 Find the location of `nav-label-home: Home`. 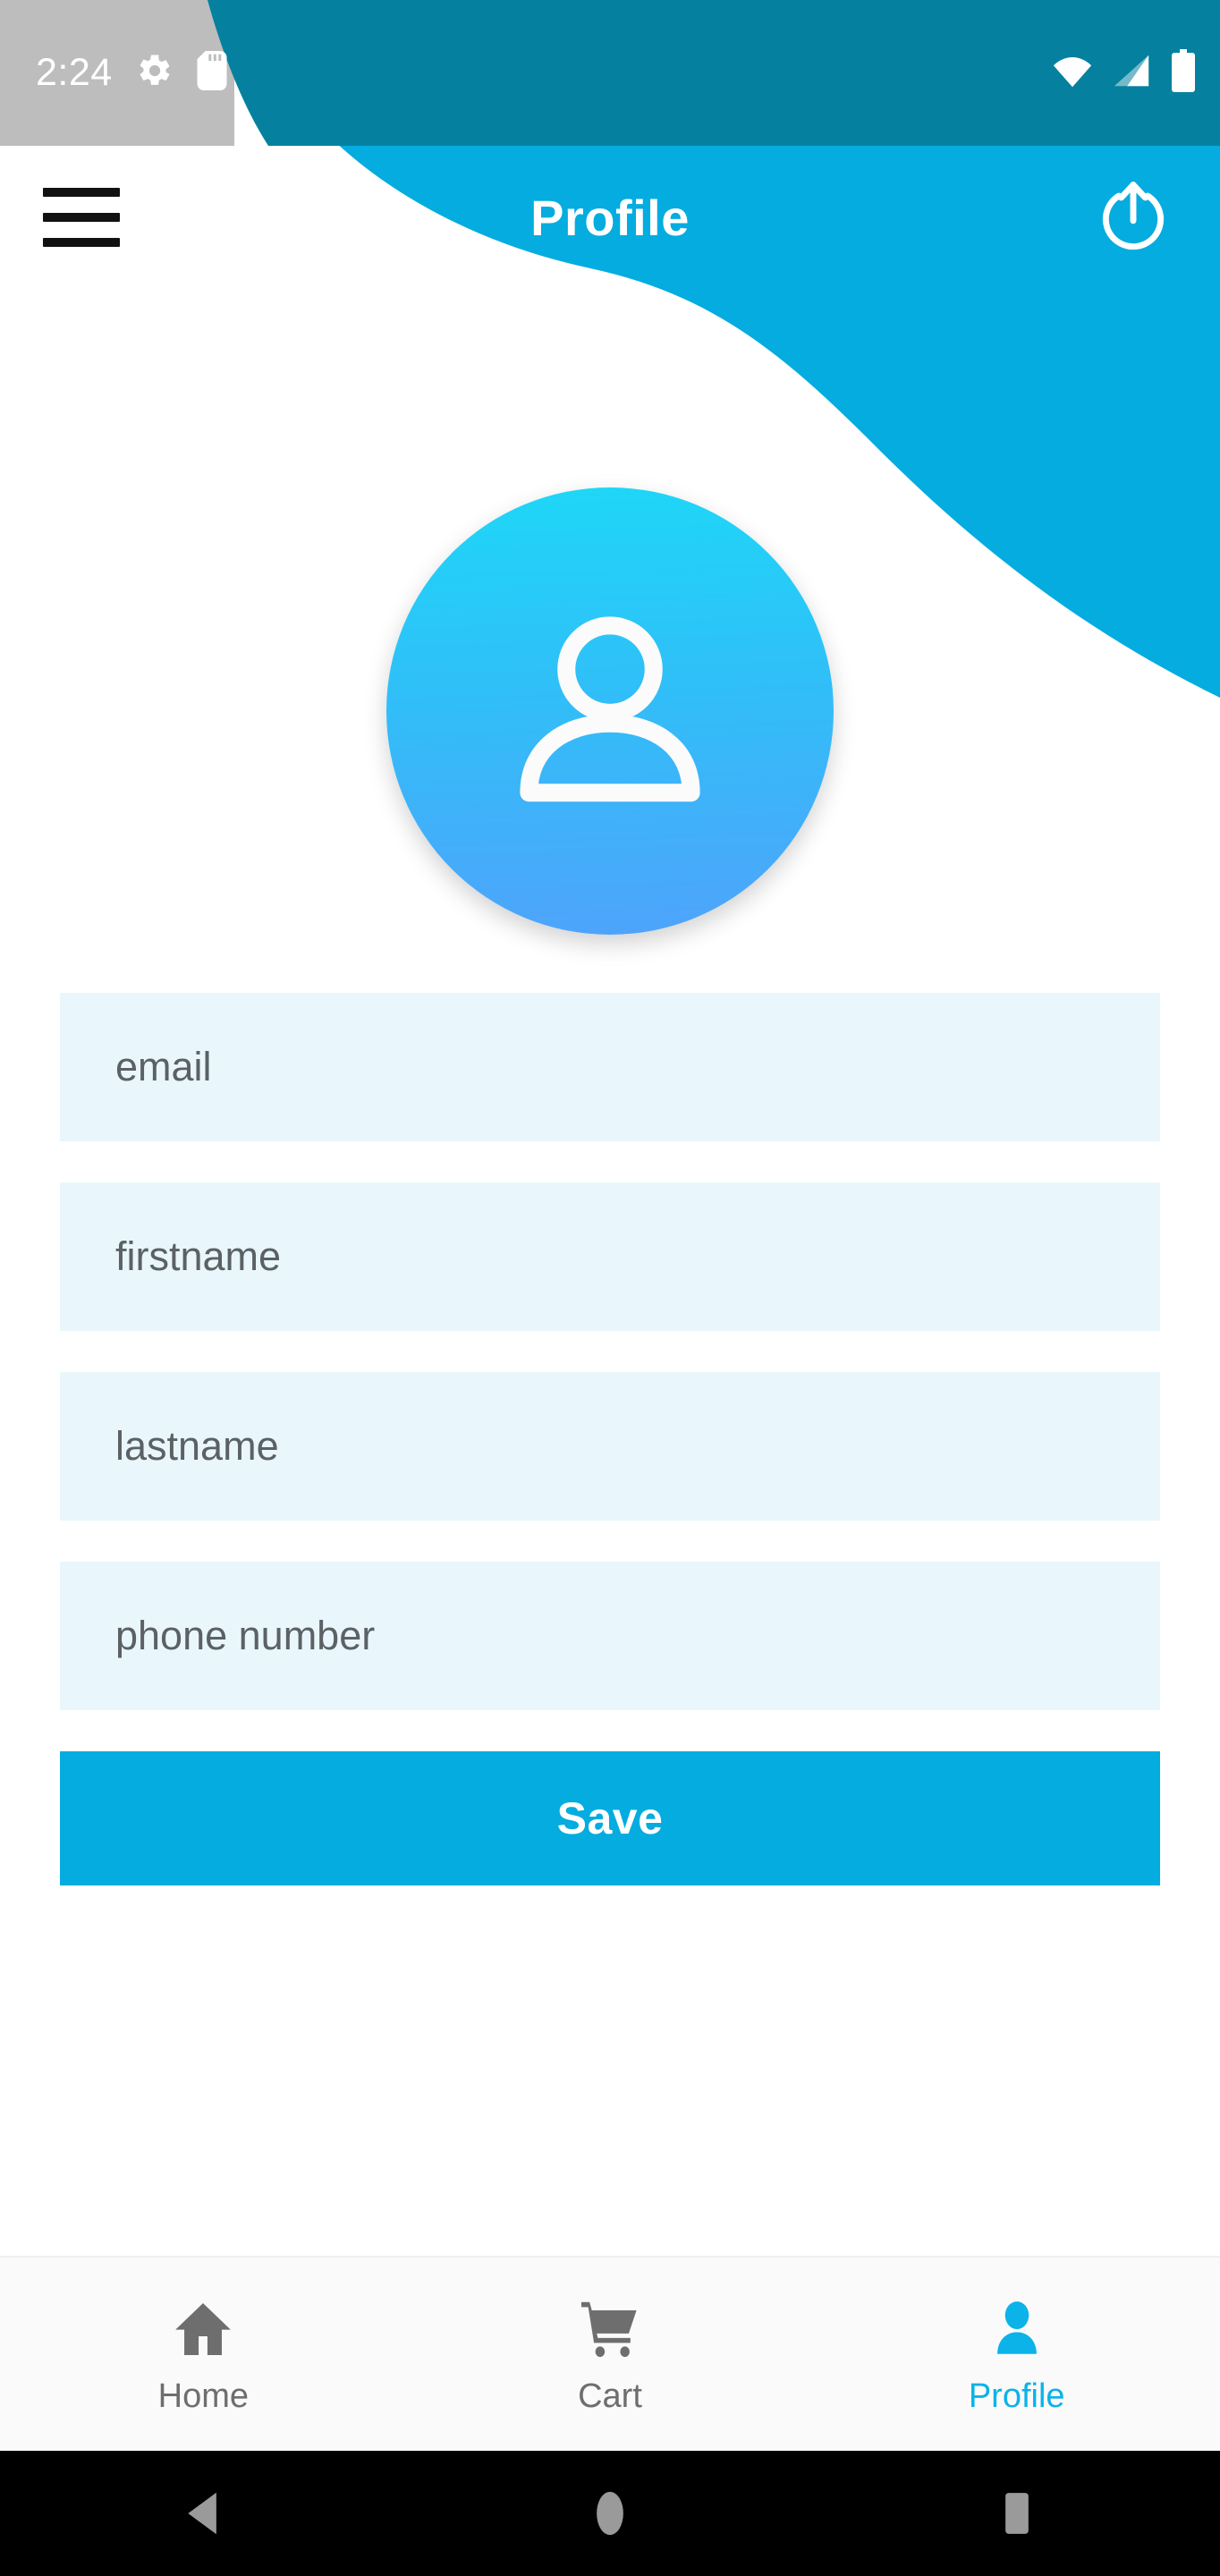

nav-label-home: Home is located at coordinates (203, 2396).